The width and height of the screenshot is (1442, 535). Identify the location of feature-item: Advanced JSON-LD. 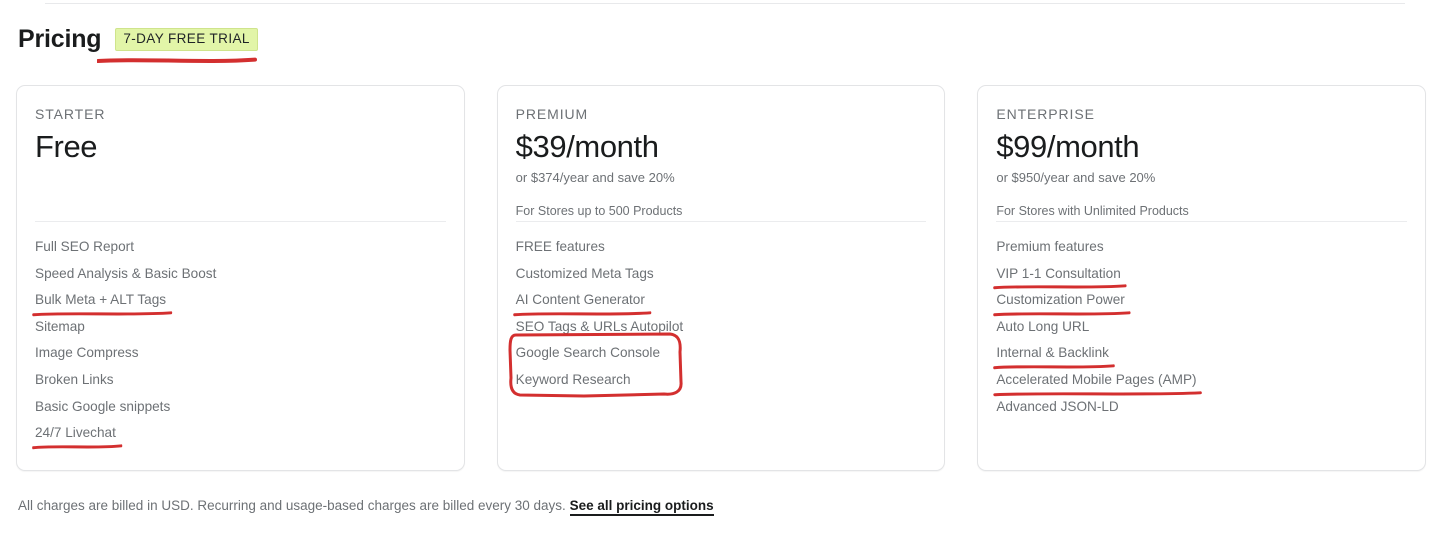
(1057, 407).